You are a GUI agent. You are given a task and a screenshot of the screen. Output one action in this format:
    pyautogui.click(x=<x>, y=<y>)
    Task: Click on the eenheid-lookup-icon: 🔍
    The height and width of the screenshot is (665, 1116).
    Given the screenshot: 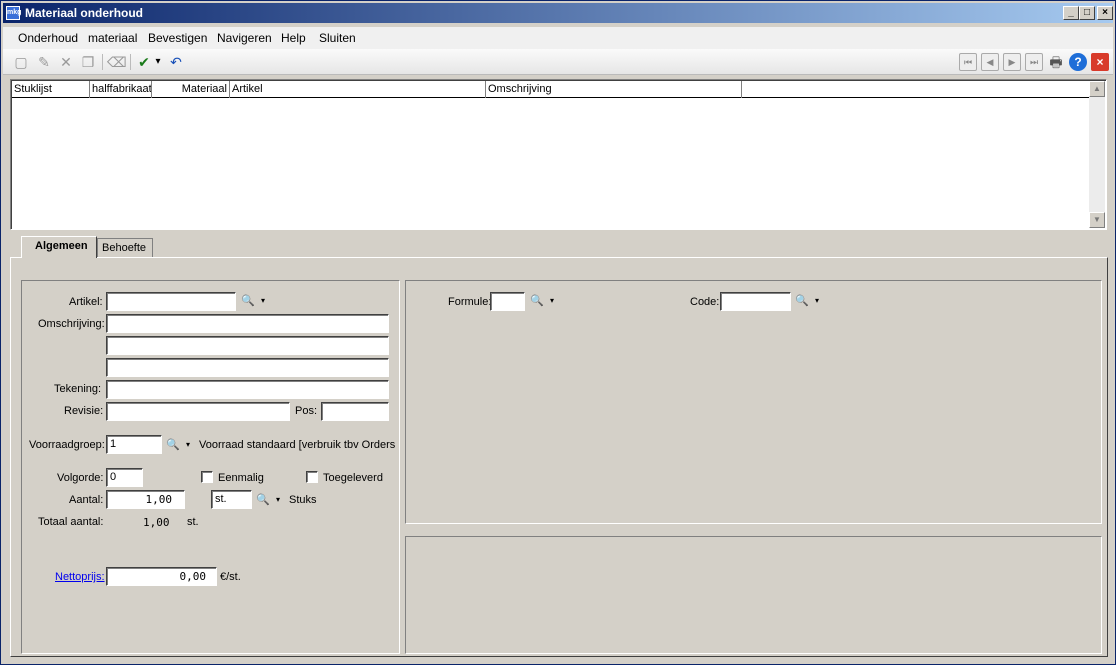 What is the action you would take?
    pyautogui.click(x=263, y=500)
    